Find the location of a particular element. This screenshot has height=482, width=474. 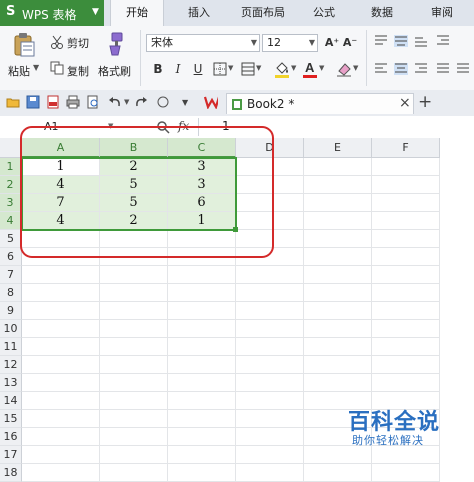

increase-font-button: A⁺ is located at coordinates (332, 43).